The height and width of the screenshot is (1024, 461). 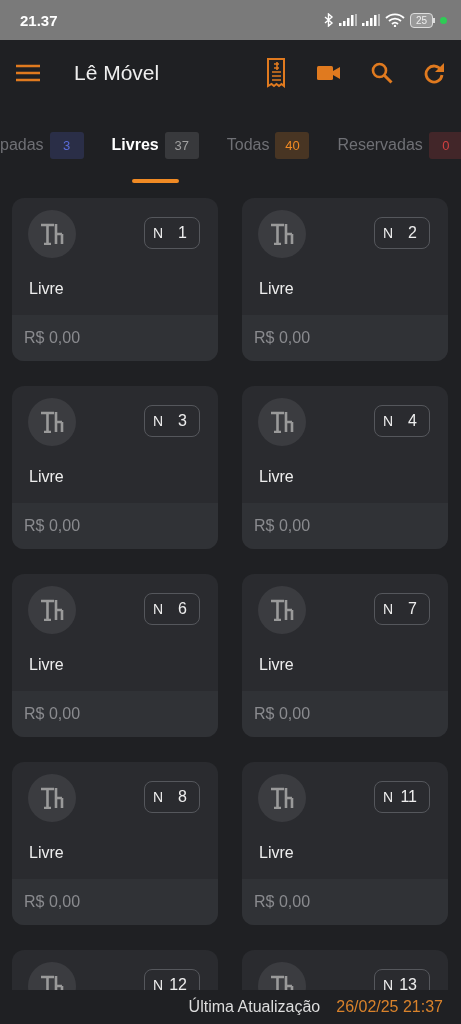 What do you see at coordinates (115, 279) in the screenshot?
I see `table-card: N 1 Livre R$ 0,00` at bounding box center [115, 279].